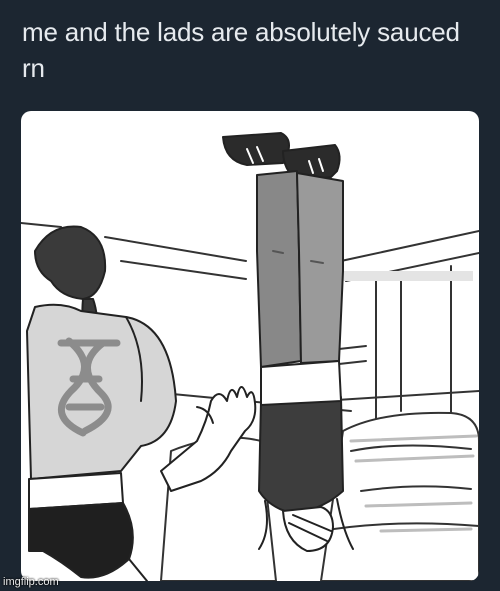 The image size is (500, 591). Describe the element at coordinates (31, 582) in the screenshot. I see `imgflip-watermark: imgflip.com` at that location.